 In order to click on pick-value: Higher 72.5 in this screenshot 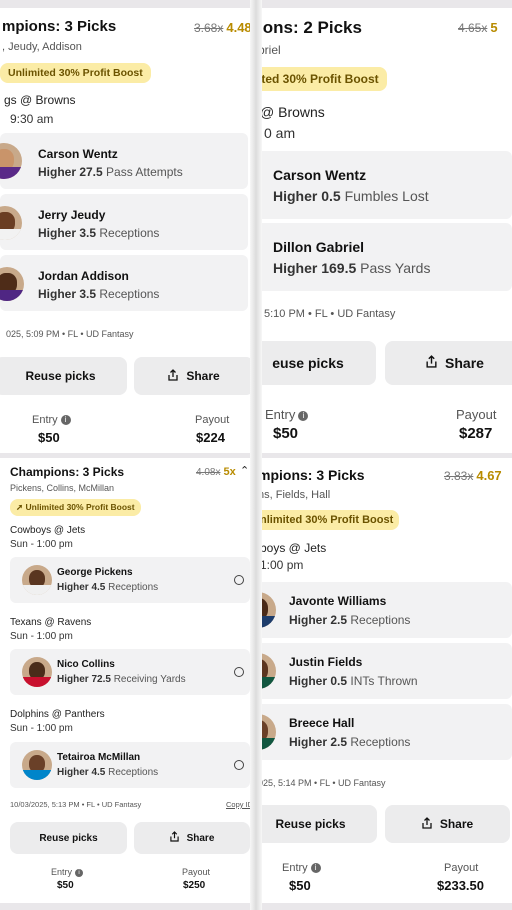, I will do `click(84, 679)`.